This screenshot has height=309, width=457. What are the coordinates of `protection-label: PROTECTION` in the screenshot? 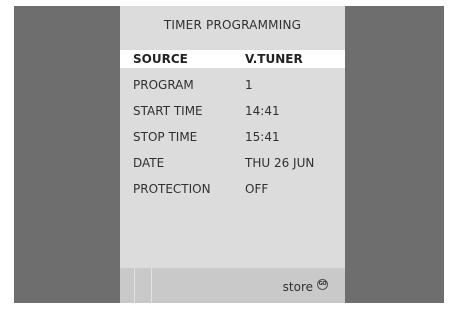 It's located at (172, 189).